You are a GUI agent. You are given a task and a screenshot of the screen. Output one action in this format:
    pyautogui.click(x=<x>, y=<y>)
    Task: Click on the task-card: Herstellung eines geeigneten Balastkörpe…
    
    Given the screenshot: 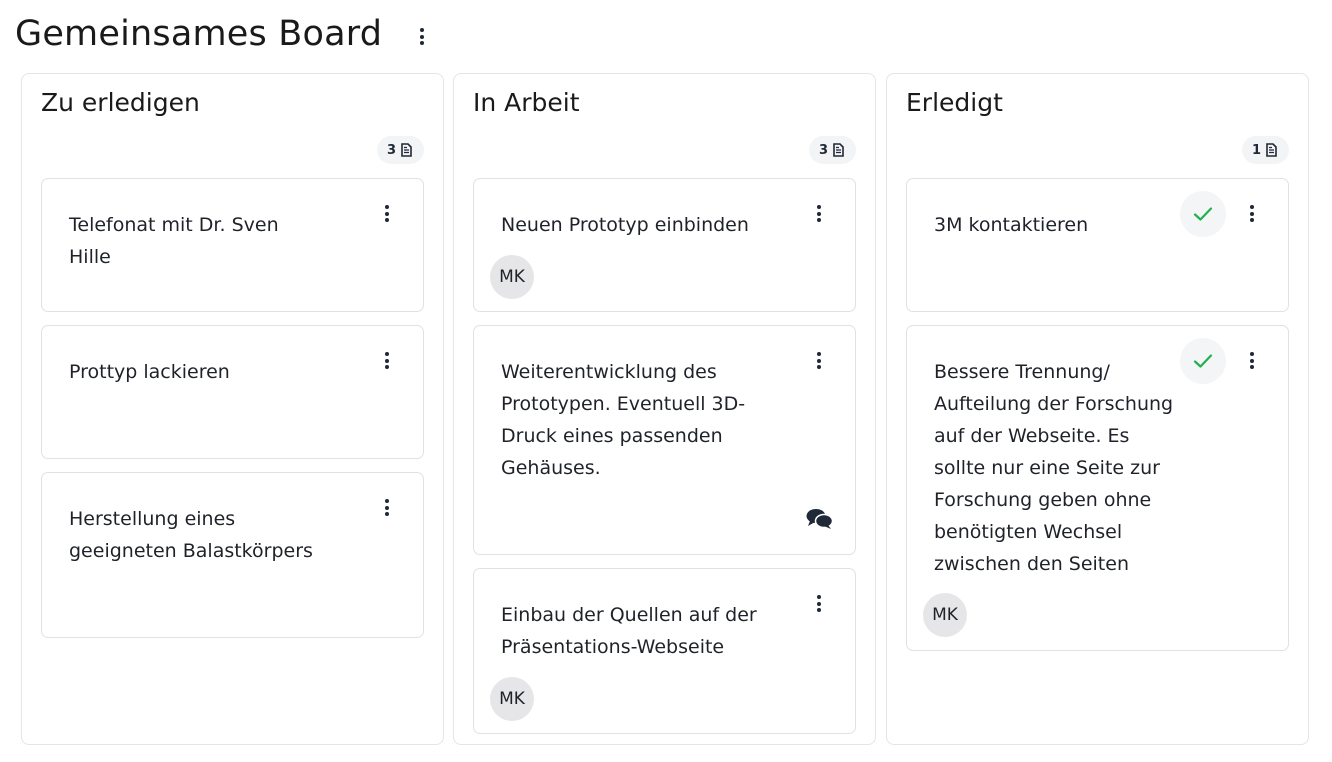 What is the action you would take?
    pyautogui.click(x=232, y=555)
    